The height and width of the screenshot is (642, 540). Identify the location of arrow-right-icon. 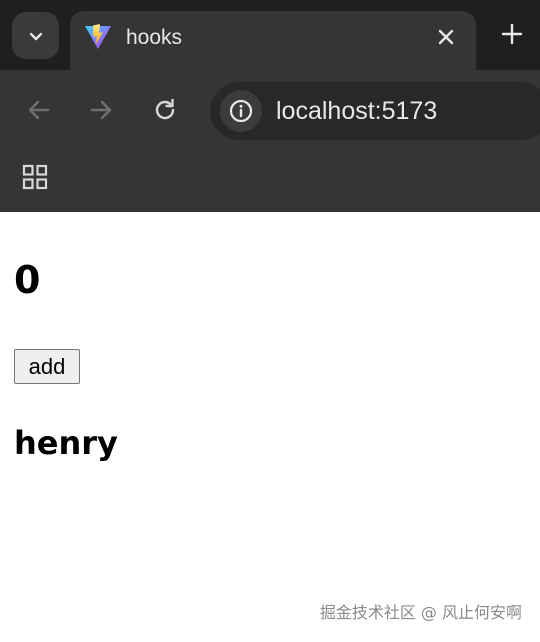
(101, 110).